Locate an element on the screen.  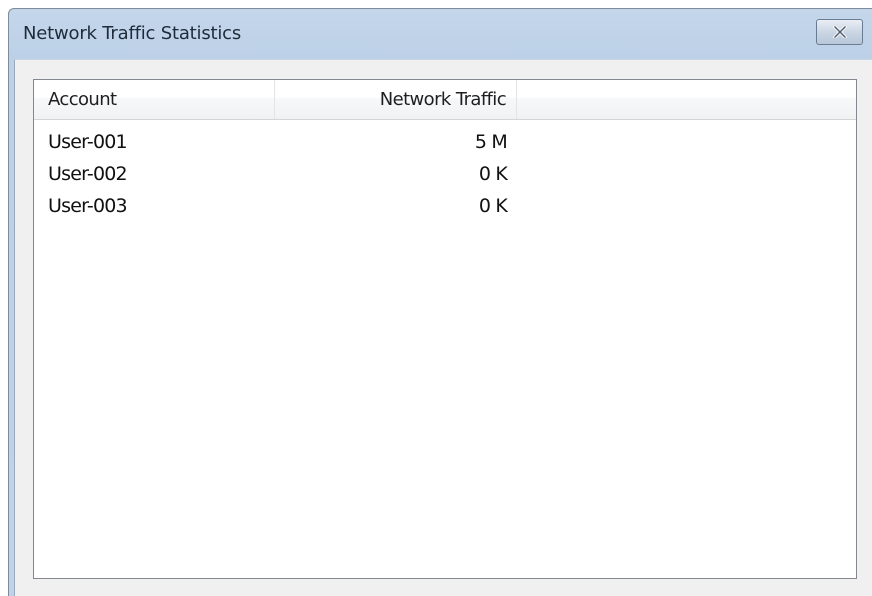
column-header-network-traffic: Network Traffic is located at coordinates (396, 99).